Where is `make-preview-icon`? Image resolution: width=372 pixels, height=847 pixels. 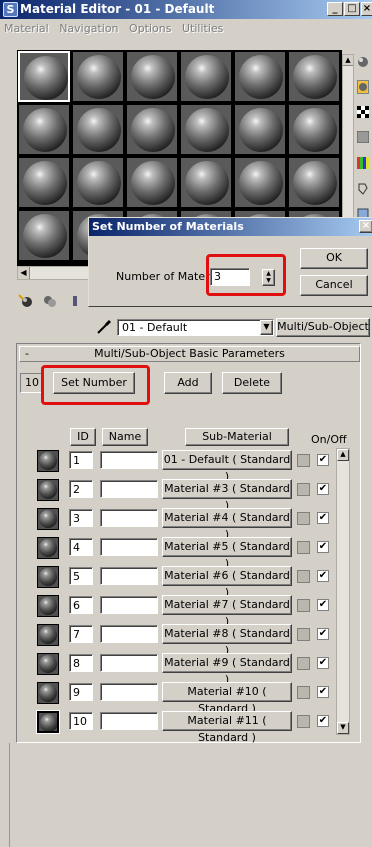
make-preview-icon is located at coordinates (363, 189).